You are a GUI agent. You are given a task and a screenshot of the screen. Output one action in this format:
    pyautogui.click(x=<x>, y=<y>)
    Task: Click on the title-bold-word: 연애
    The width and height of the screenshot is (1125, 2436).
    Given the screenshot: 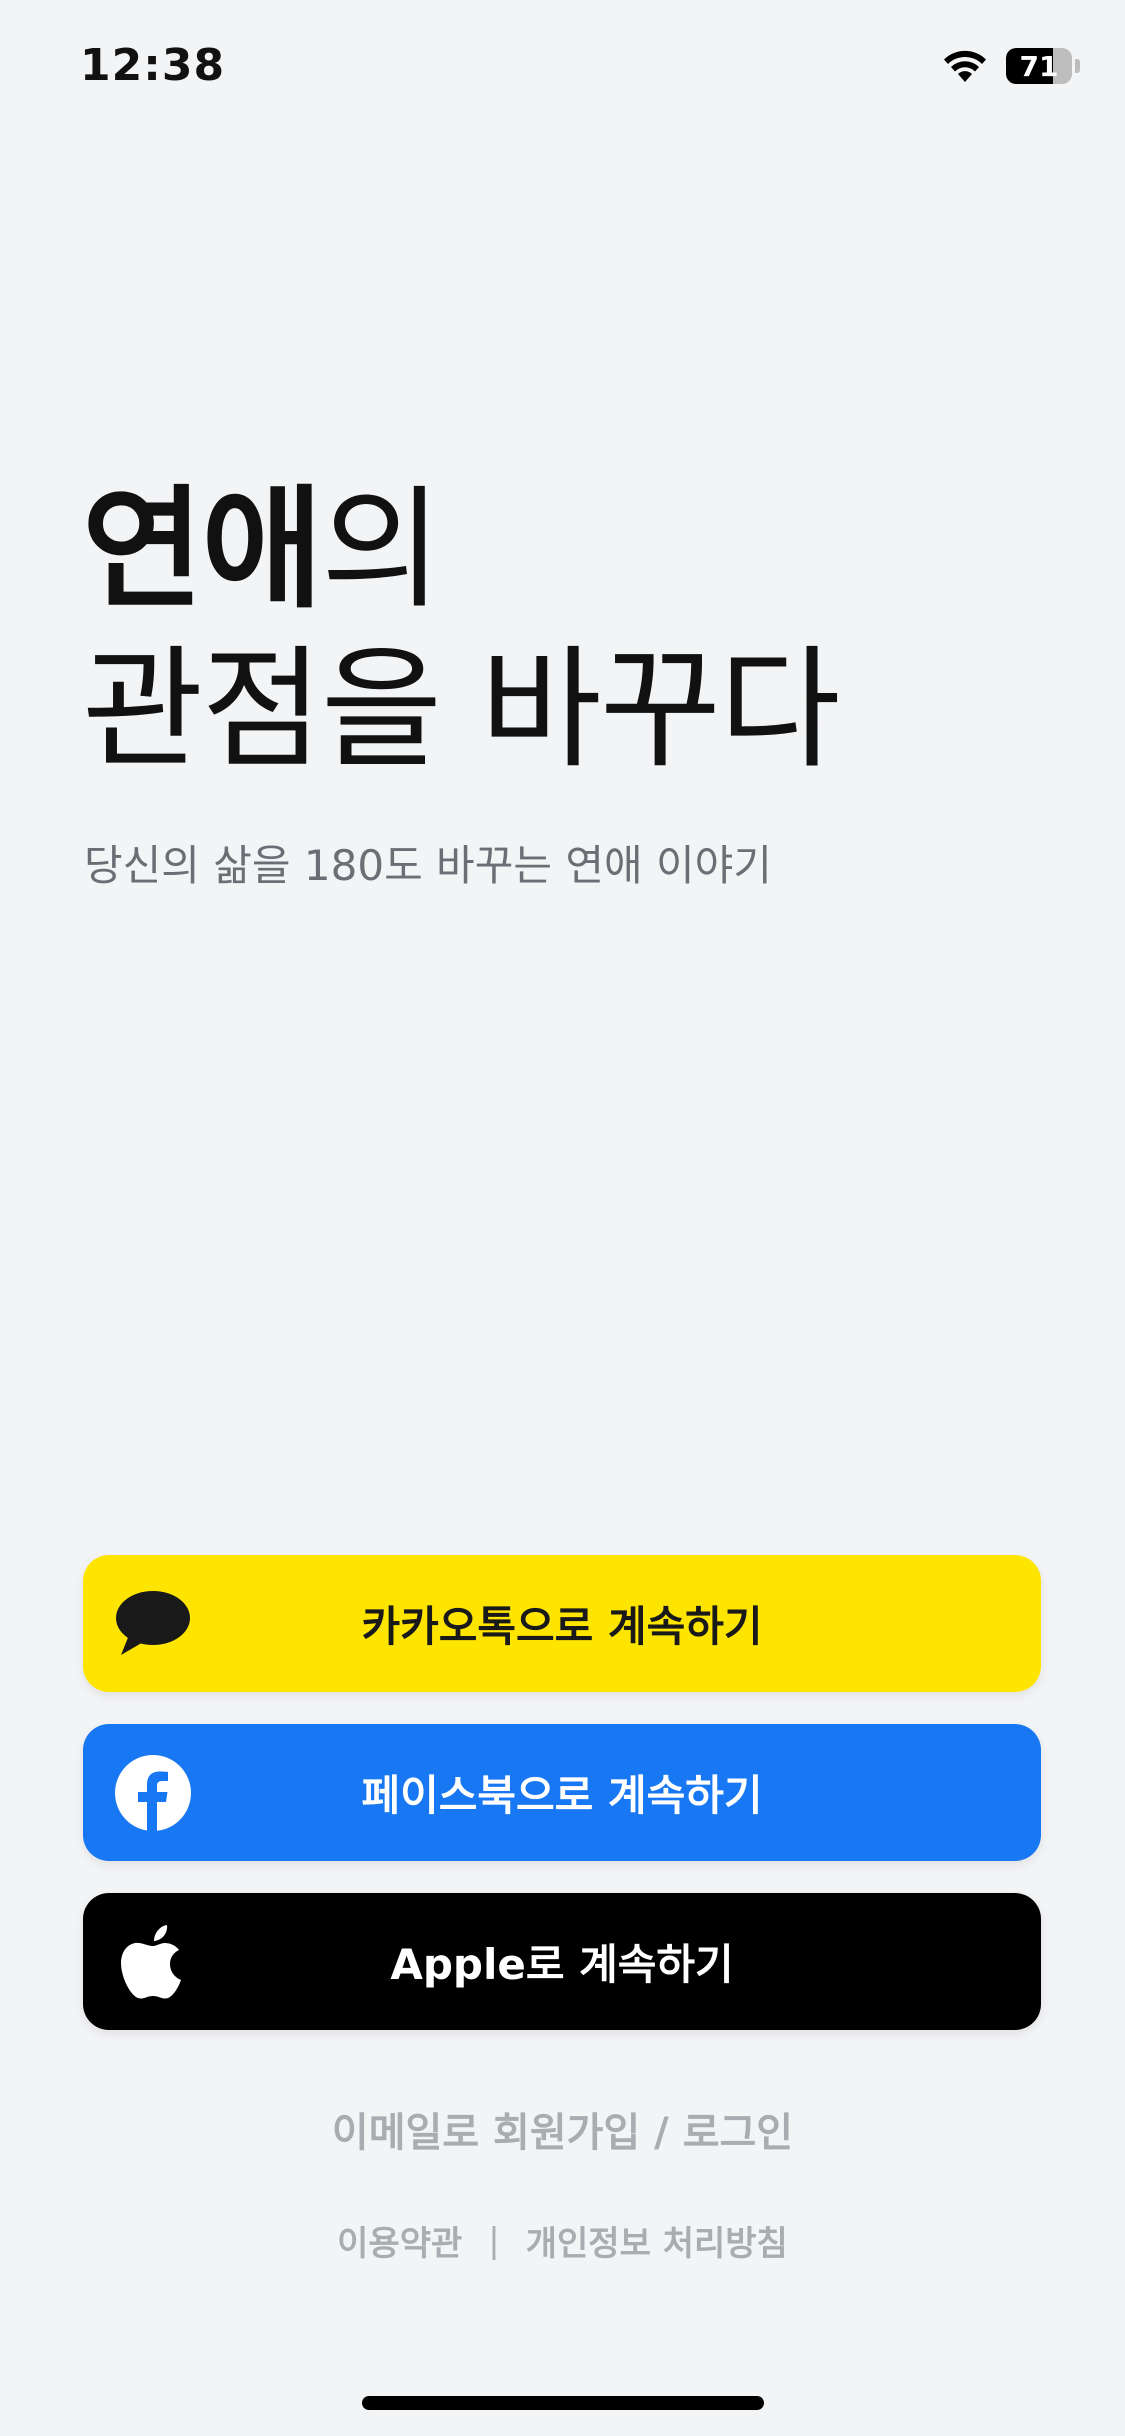 What is the action you would take?
    pyautogui.click(x=202, y=550)
    